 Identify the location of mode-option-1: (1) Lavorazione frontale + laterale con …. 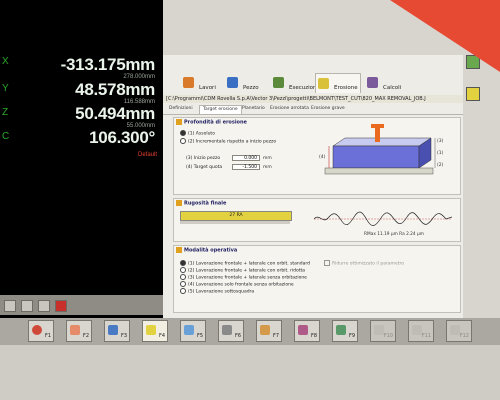
(245, 263).